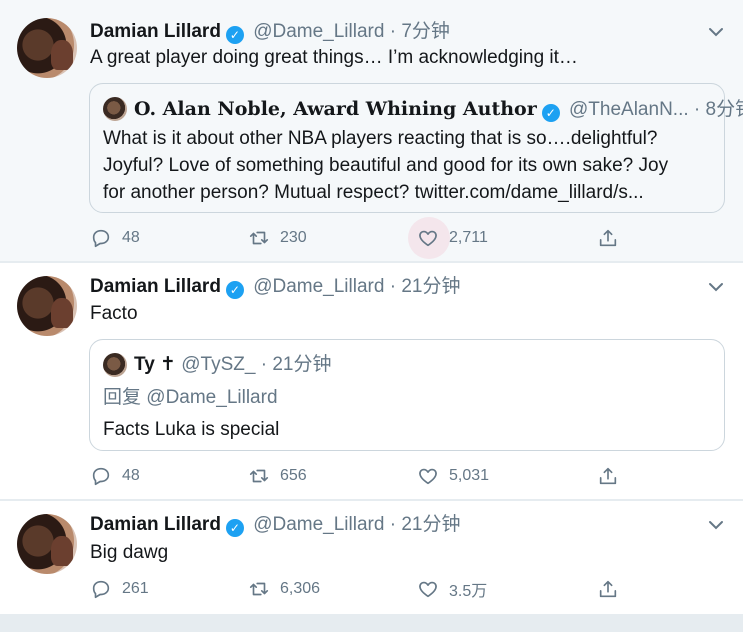 This screenshot has width=743, height=632. Describe the element at coordinates (190, 397) in the screenshot. I see `quoted-reply-to: 回复 @Dame_Lillard` at that location.